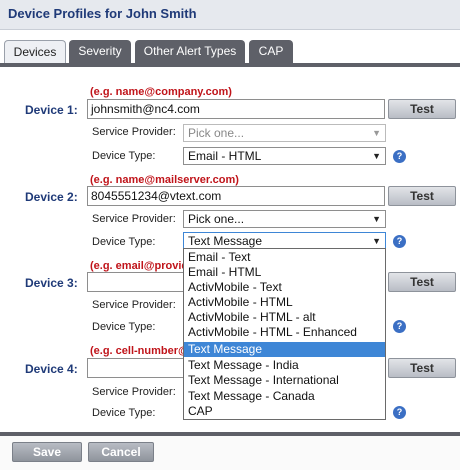  Describe the element at coordinates (284, 349) in the screenshot. I see `dropdown-option-selected: Text Message` at that location.